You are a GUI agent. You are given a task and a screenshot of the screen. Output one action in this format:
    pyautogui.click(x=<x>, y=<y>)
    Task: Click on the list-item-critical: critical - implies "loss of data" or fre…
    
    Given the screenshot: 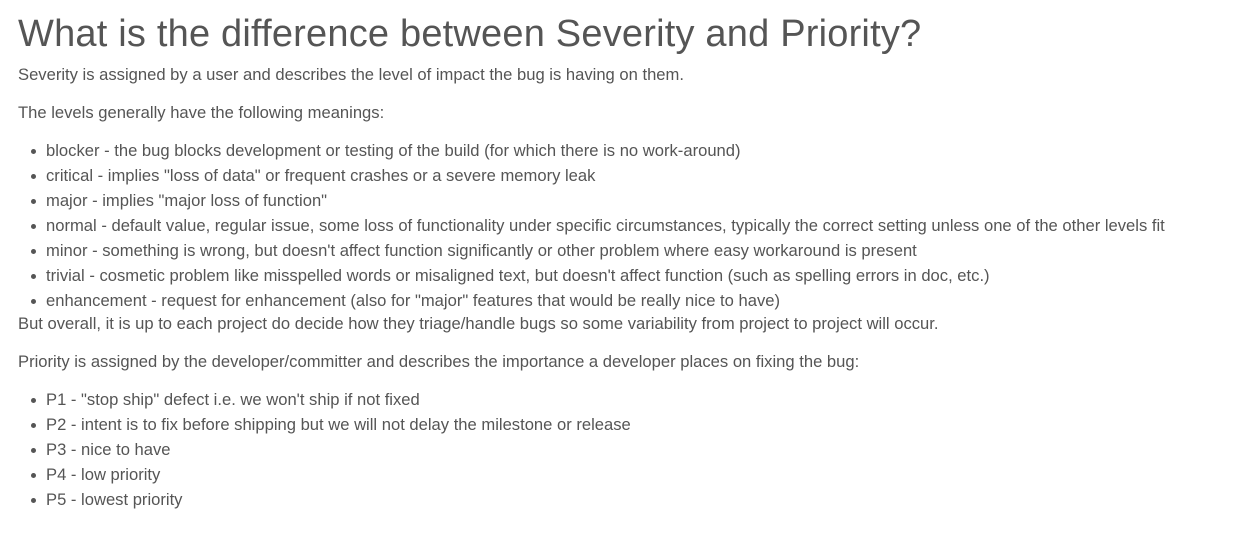 What is the action you would take?
    pyautogui.click(x=632, y=175)
    